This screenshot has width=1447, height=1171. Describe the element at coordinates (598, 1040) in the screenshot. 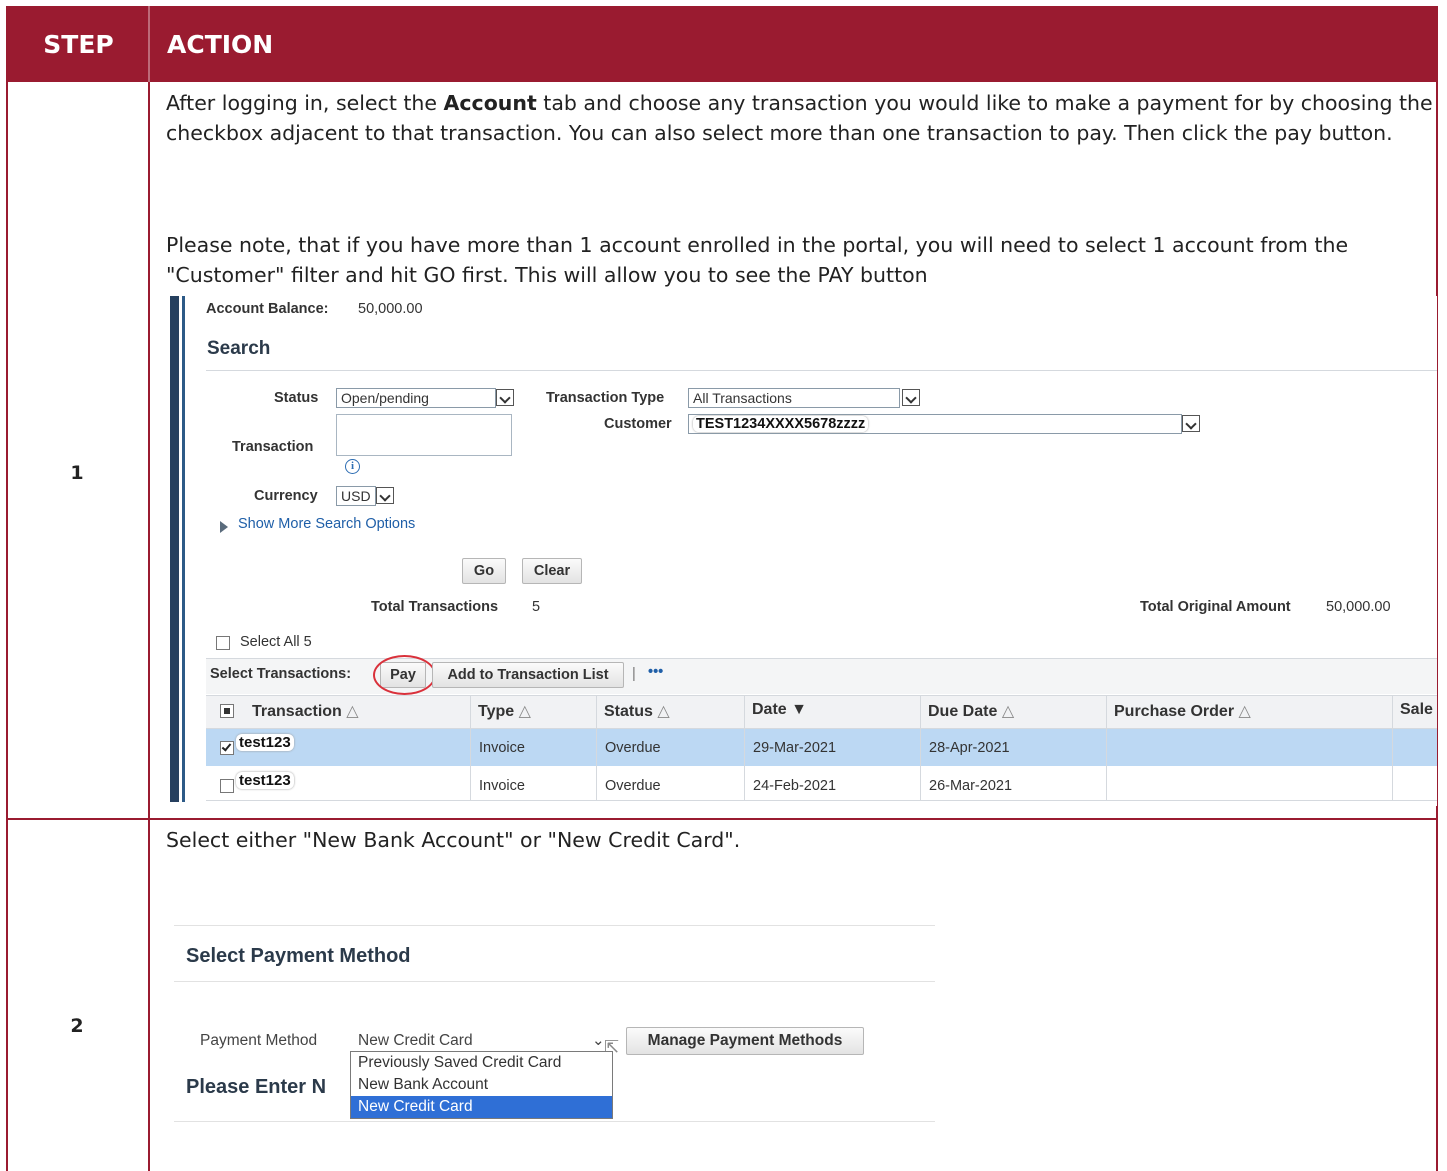

I see `chevron-down-icon: ⌄` at that location.